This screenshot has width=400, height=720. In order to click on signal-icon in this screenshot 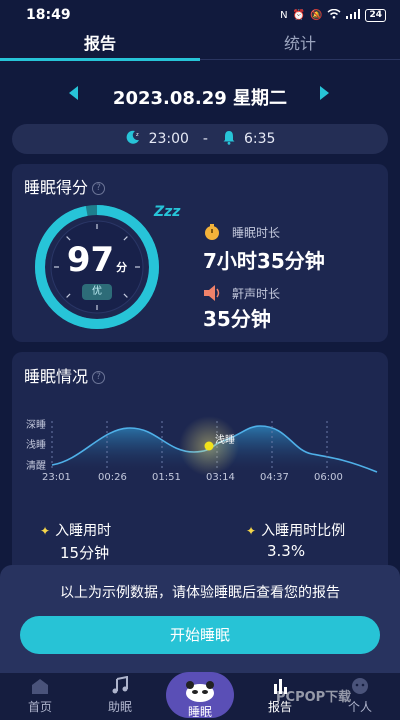, I will do `click(353, 15)`.